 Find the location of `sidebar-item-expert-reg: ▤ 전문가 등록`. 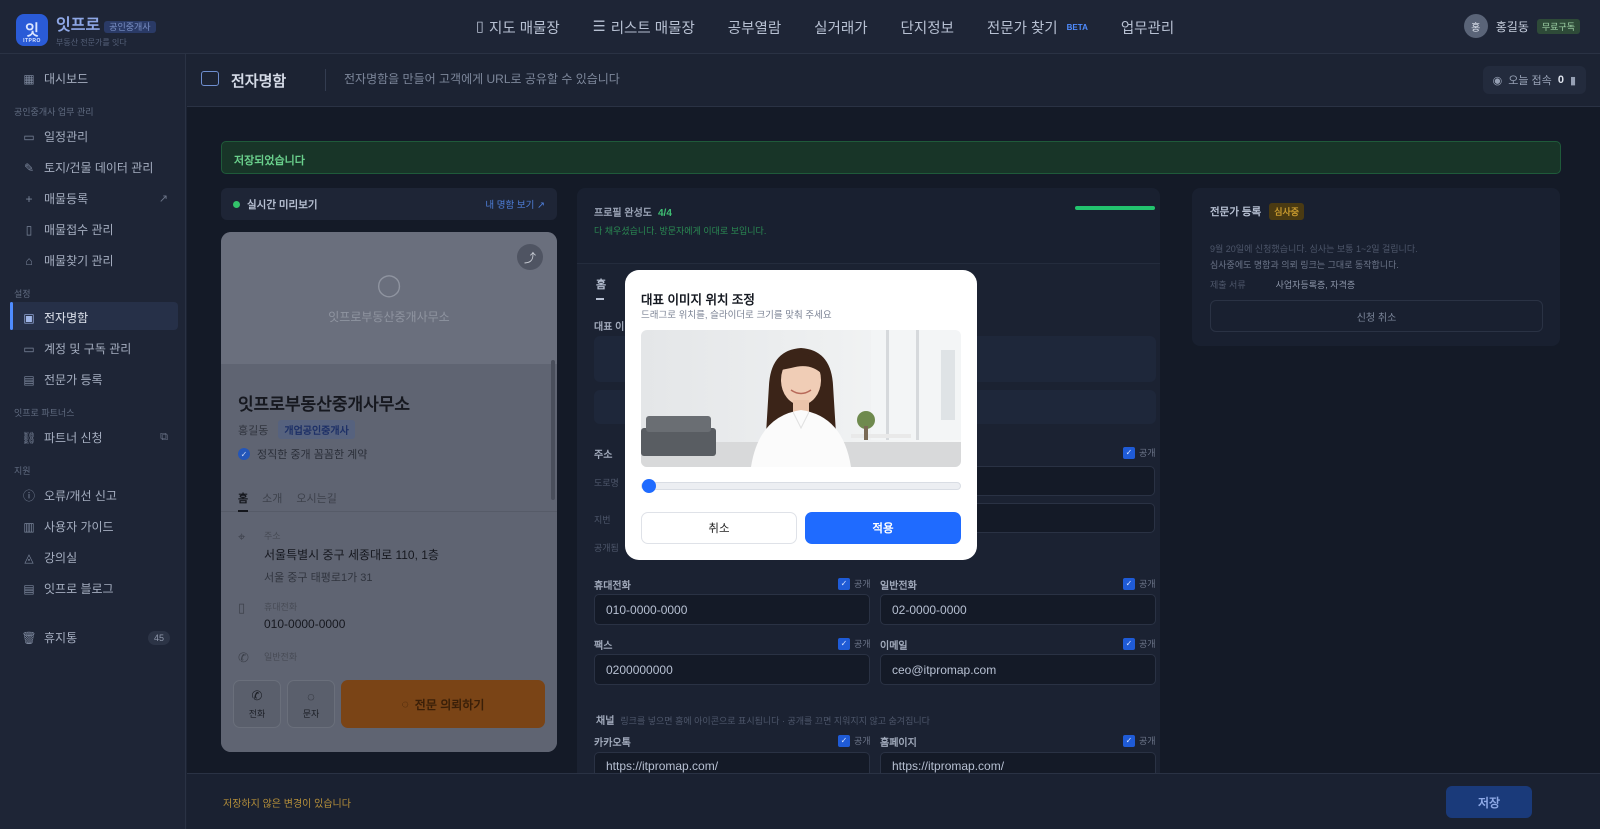

sidebar-item-expert-reg: ▤ 전문가 등록 is located at coordinates (95, 379).